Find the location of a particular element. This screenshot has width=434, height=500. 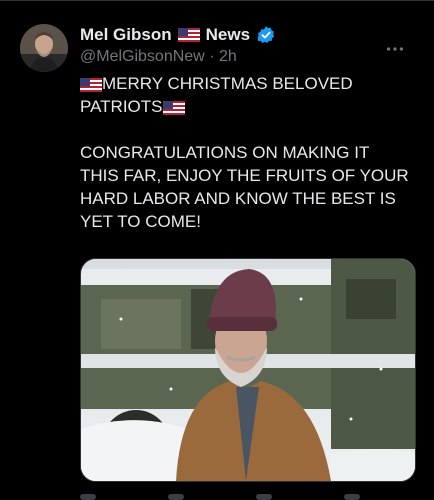

author-name-row: Mel Gibson News is located at coordinates (178, 35).